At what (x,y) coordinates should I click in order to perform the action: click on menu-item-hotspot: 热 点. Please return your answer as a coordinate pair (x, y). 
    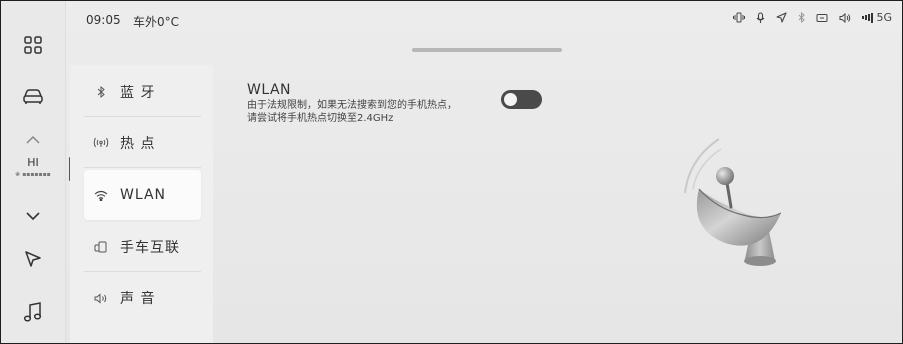
    Looking at the image, I should click on (142, 143).